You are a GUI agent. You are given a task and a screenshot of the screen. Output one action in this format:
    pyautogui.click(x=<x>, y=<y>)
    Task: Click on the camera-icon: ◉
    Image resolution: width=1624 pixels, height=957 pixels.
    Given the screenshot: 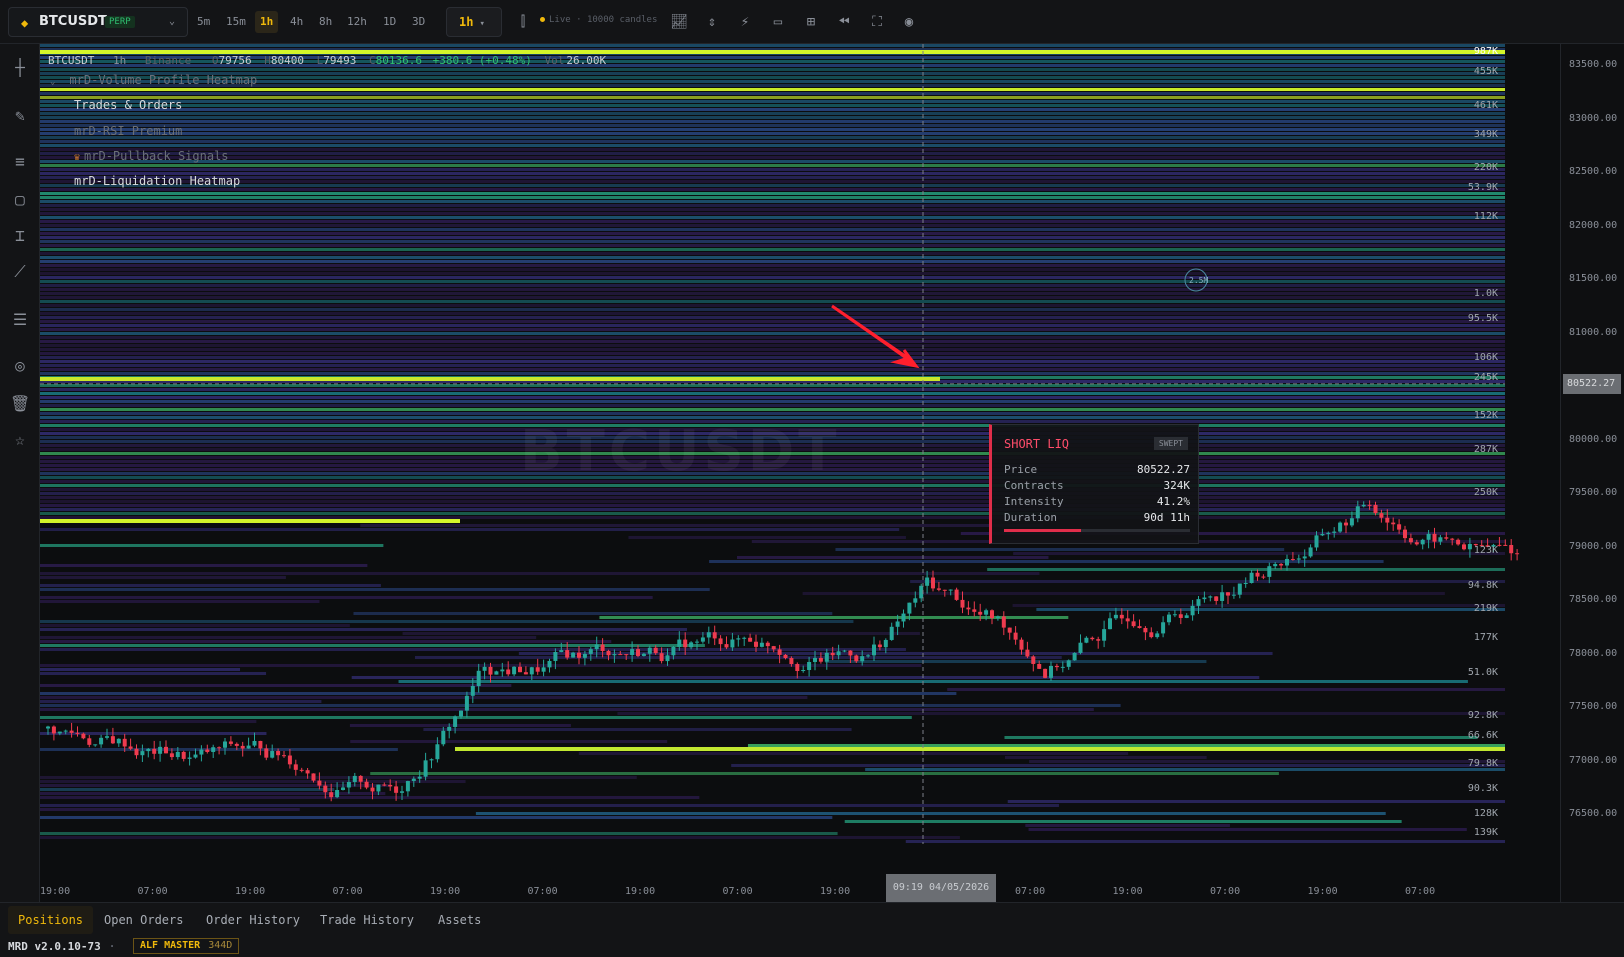 What is the action you would take?
    pyautogui.click(x=909, y=22)
    